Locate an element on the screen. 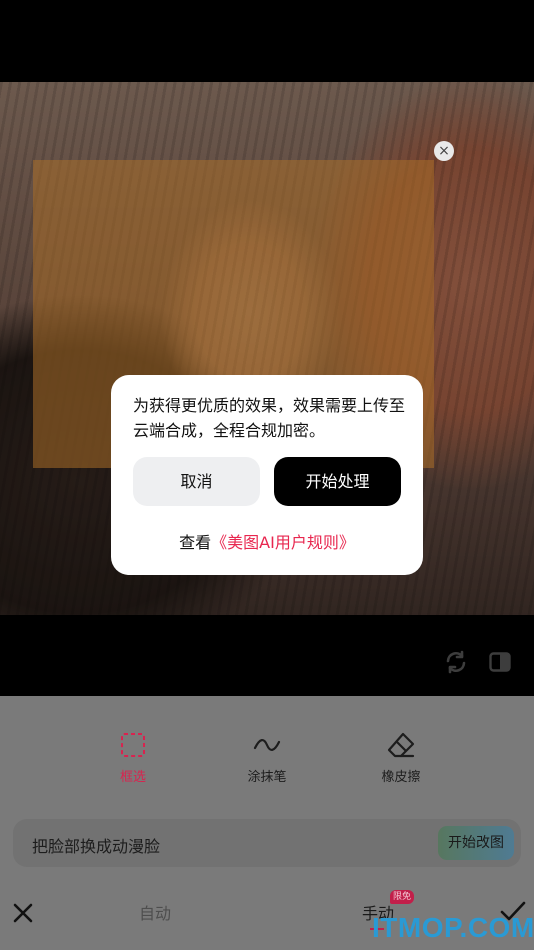 This screenshot has height=950, width=534. tool-eraser: 橡皮擦 is located at coordinates (401, 757).